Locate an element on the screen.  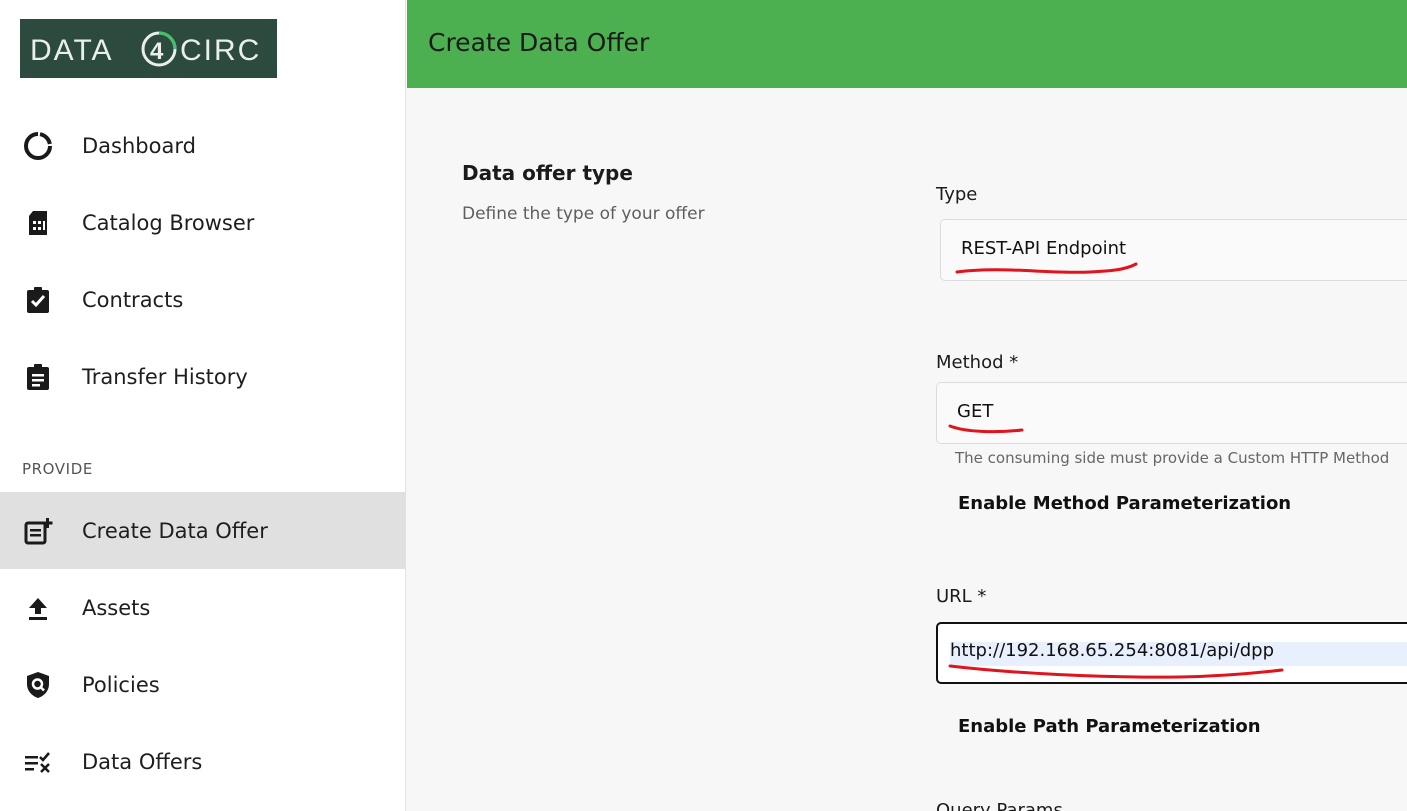
svg-text: CIRC is located at coordinates (220, 50).